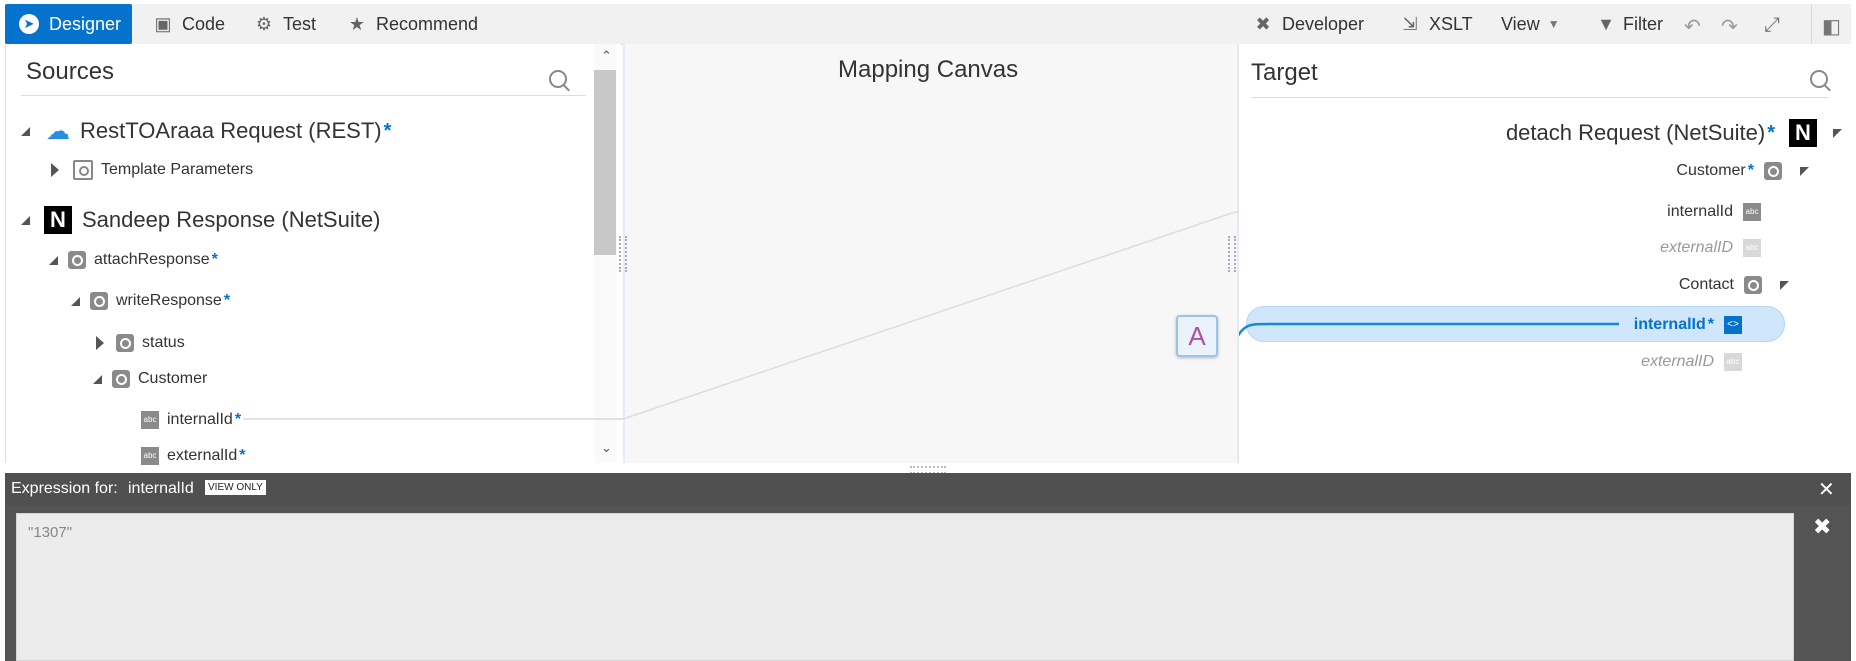 The height and width of the screenshot is (661, 1856). I want to click on target-item-contact: Contact, so click(1734, 285).